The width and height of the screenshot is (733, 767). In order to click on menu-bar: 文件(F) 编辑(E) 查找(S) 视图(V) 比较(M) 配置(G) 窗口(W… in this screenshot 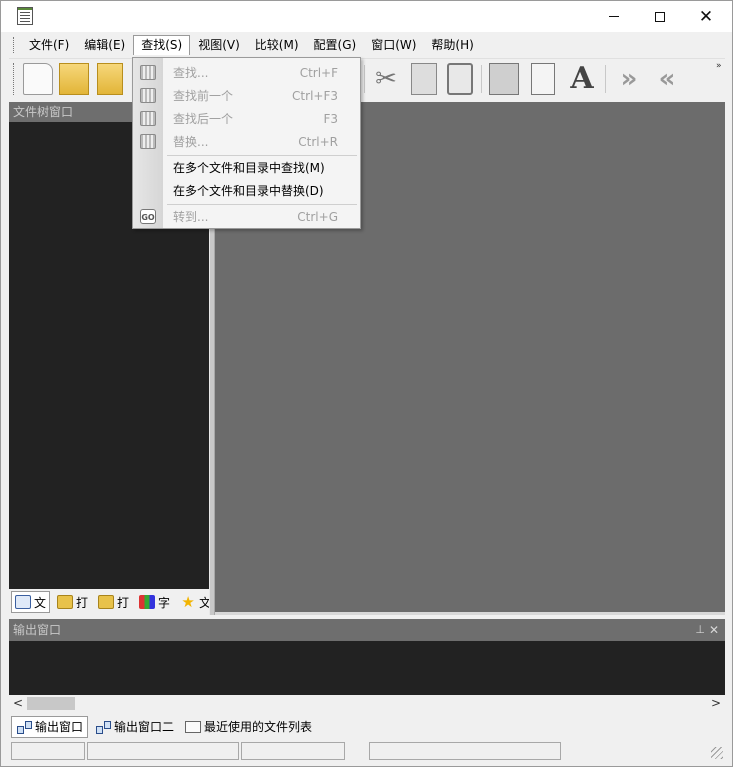, I will do `click(367, 45)`.